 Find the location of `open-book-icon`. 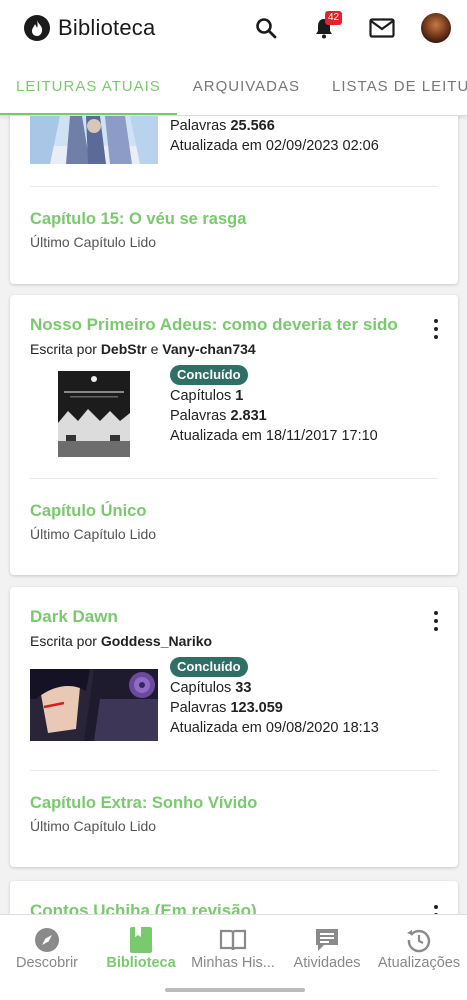

open-book-icon is located at coordinates (233, 940).